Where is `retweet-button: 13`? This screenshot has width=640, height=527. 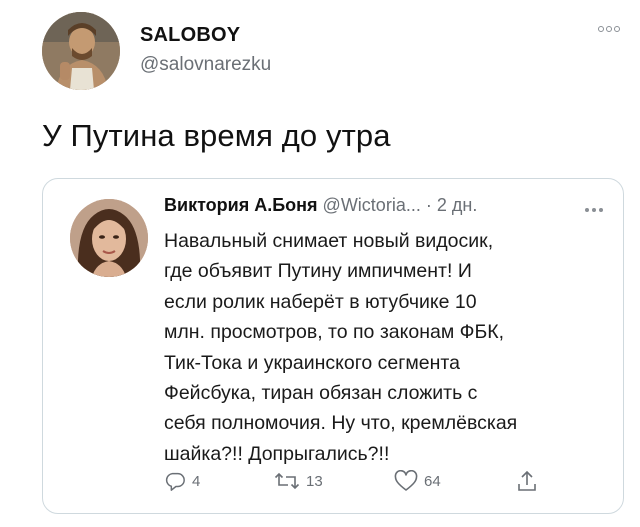
retweet-button: 13 is located at coordinates (298, 481).